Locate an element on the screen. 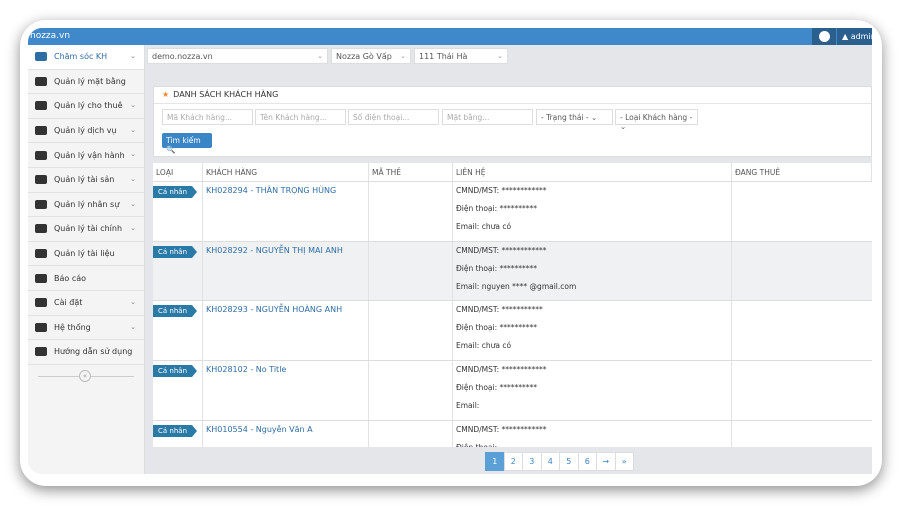 The width and height of the screenshot is (900, 516). sidebar-item-5: Quản lý tài sản ⌄ is located at coordinates (86, 180).